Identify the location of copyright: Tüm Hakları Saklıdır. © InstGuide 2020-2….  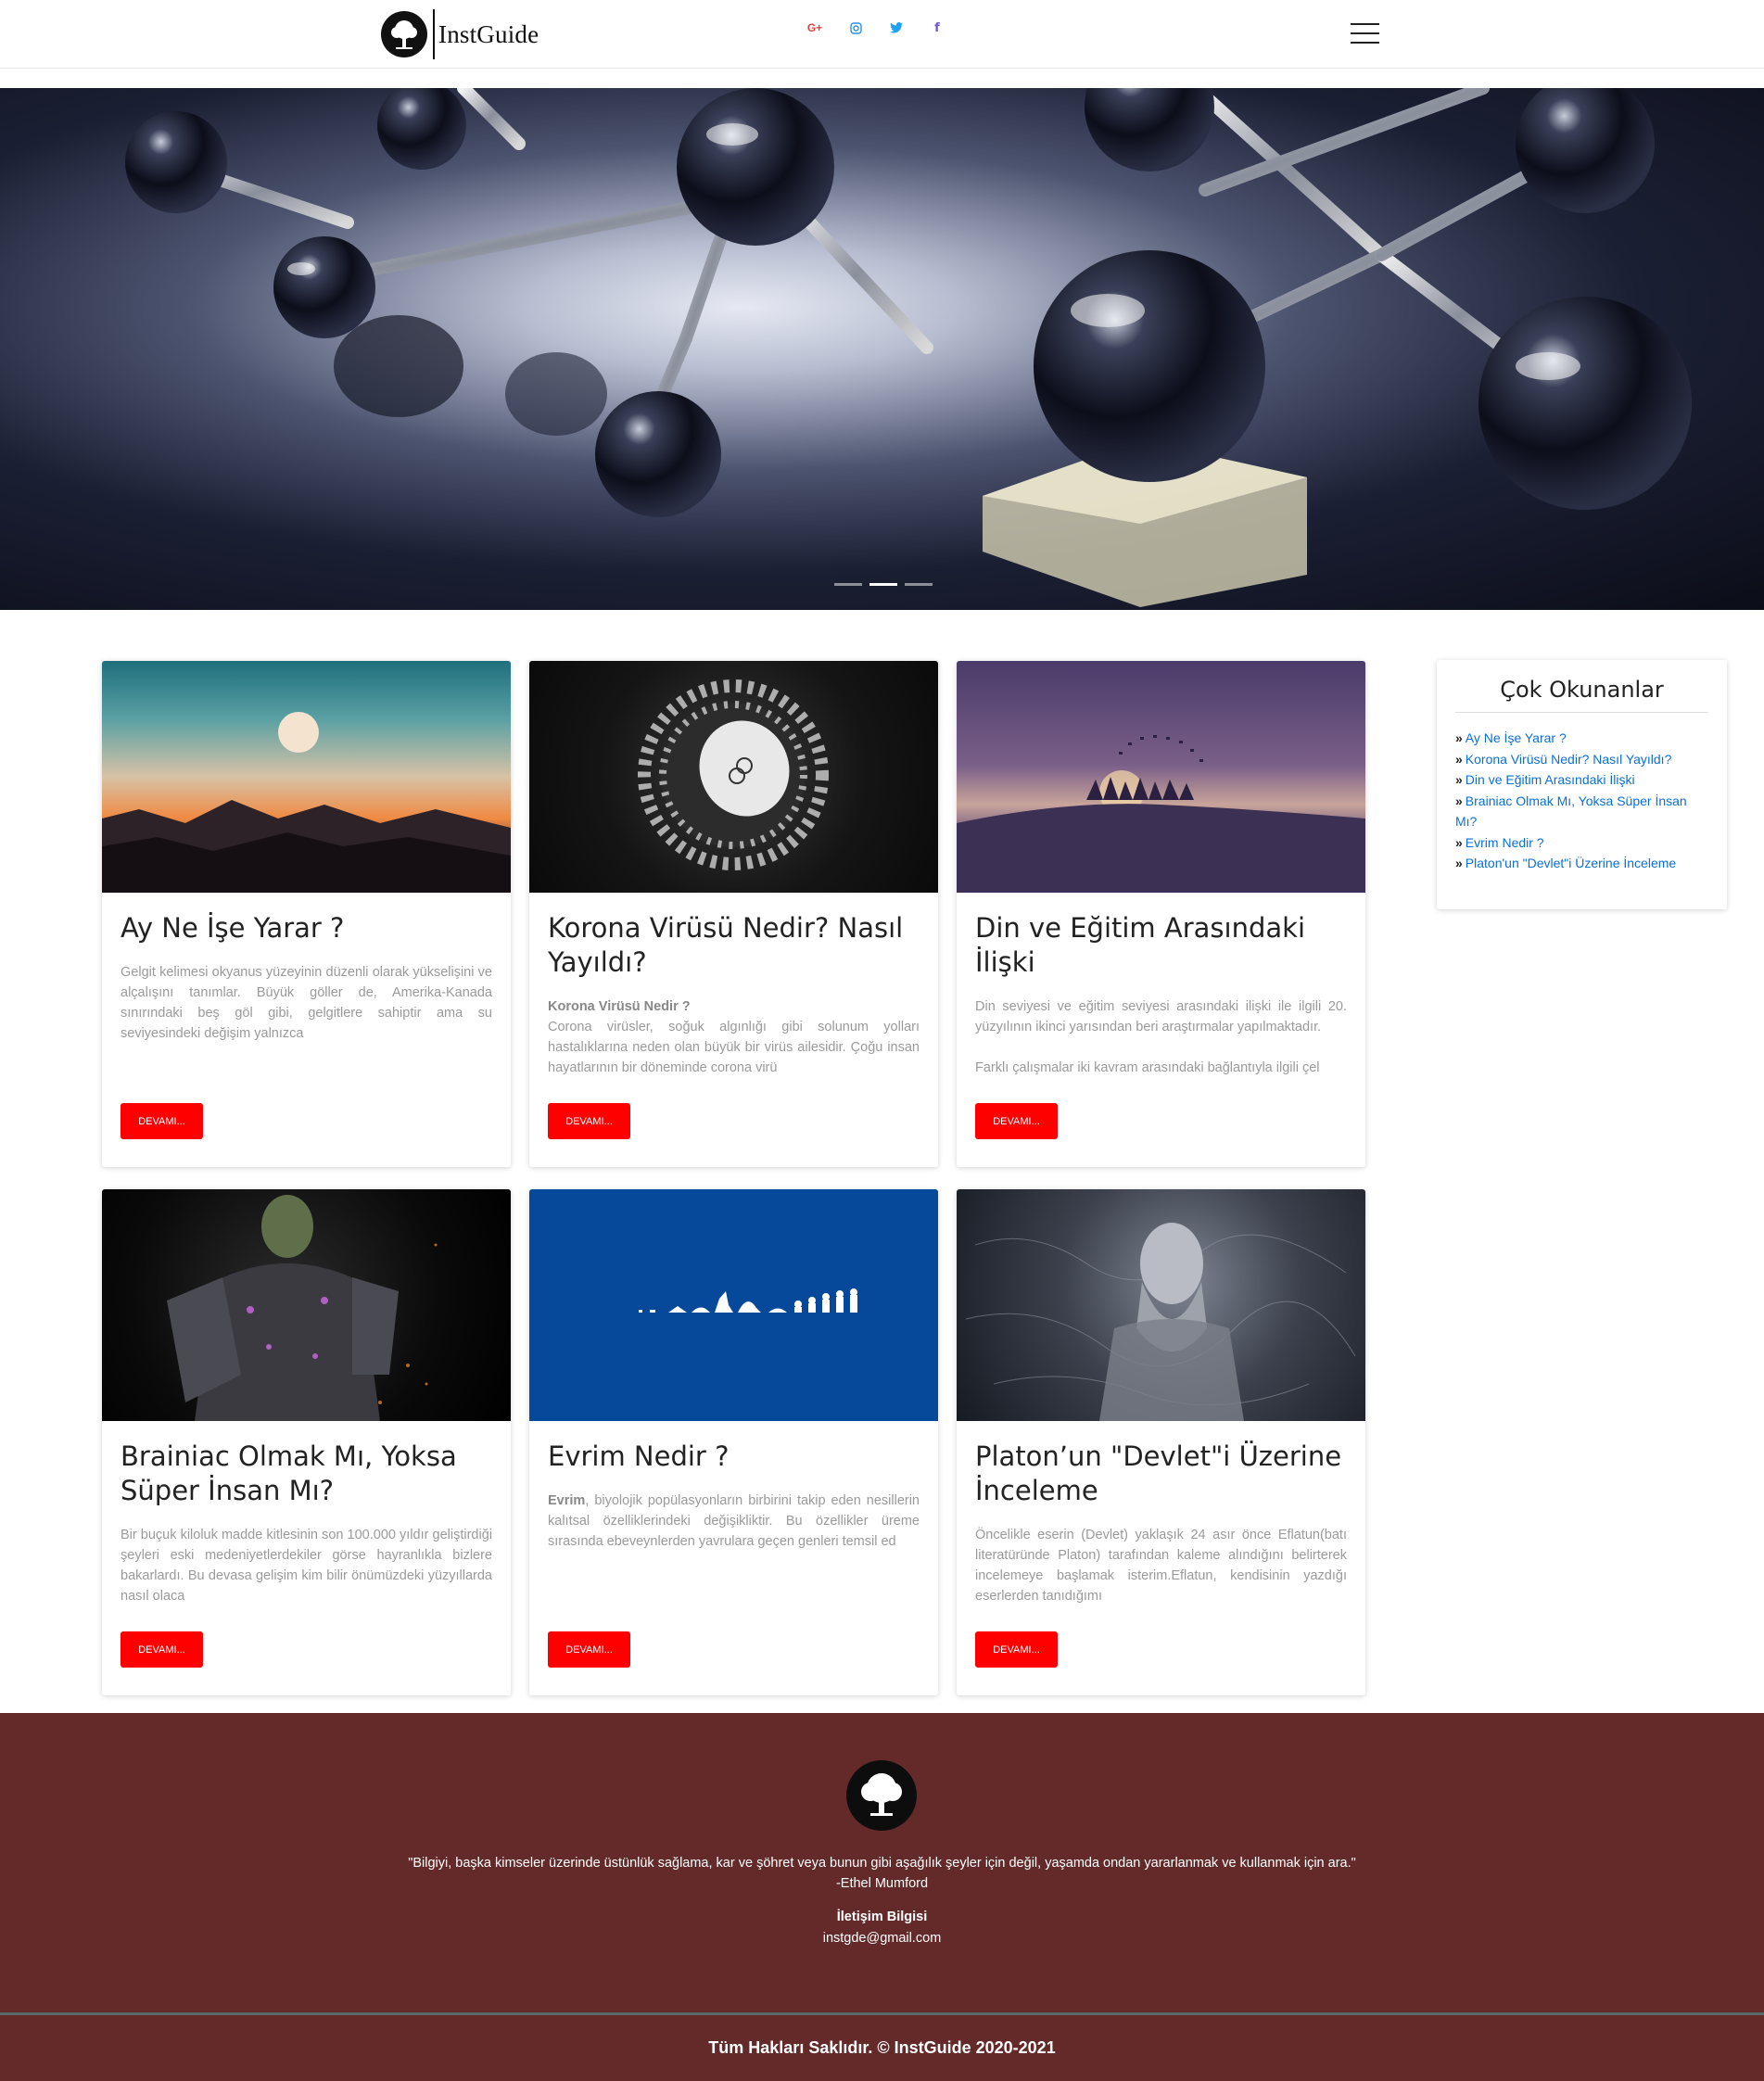
(882, 2047).